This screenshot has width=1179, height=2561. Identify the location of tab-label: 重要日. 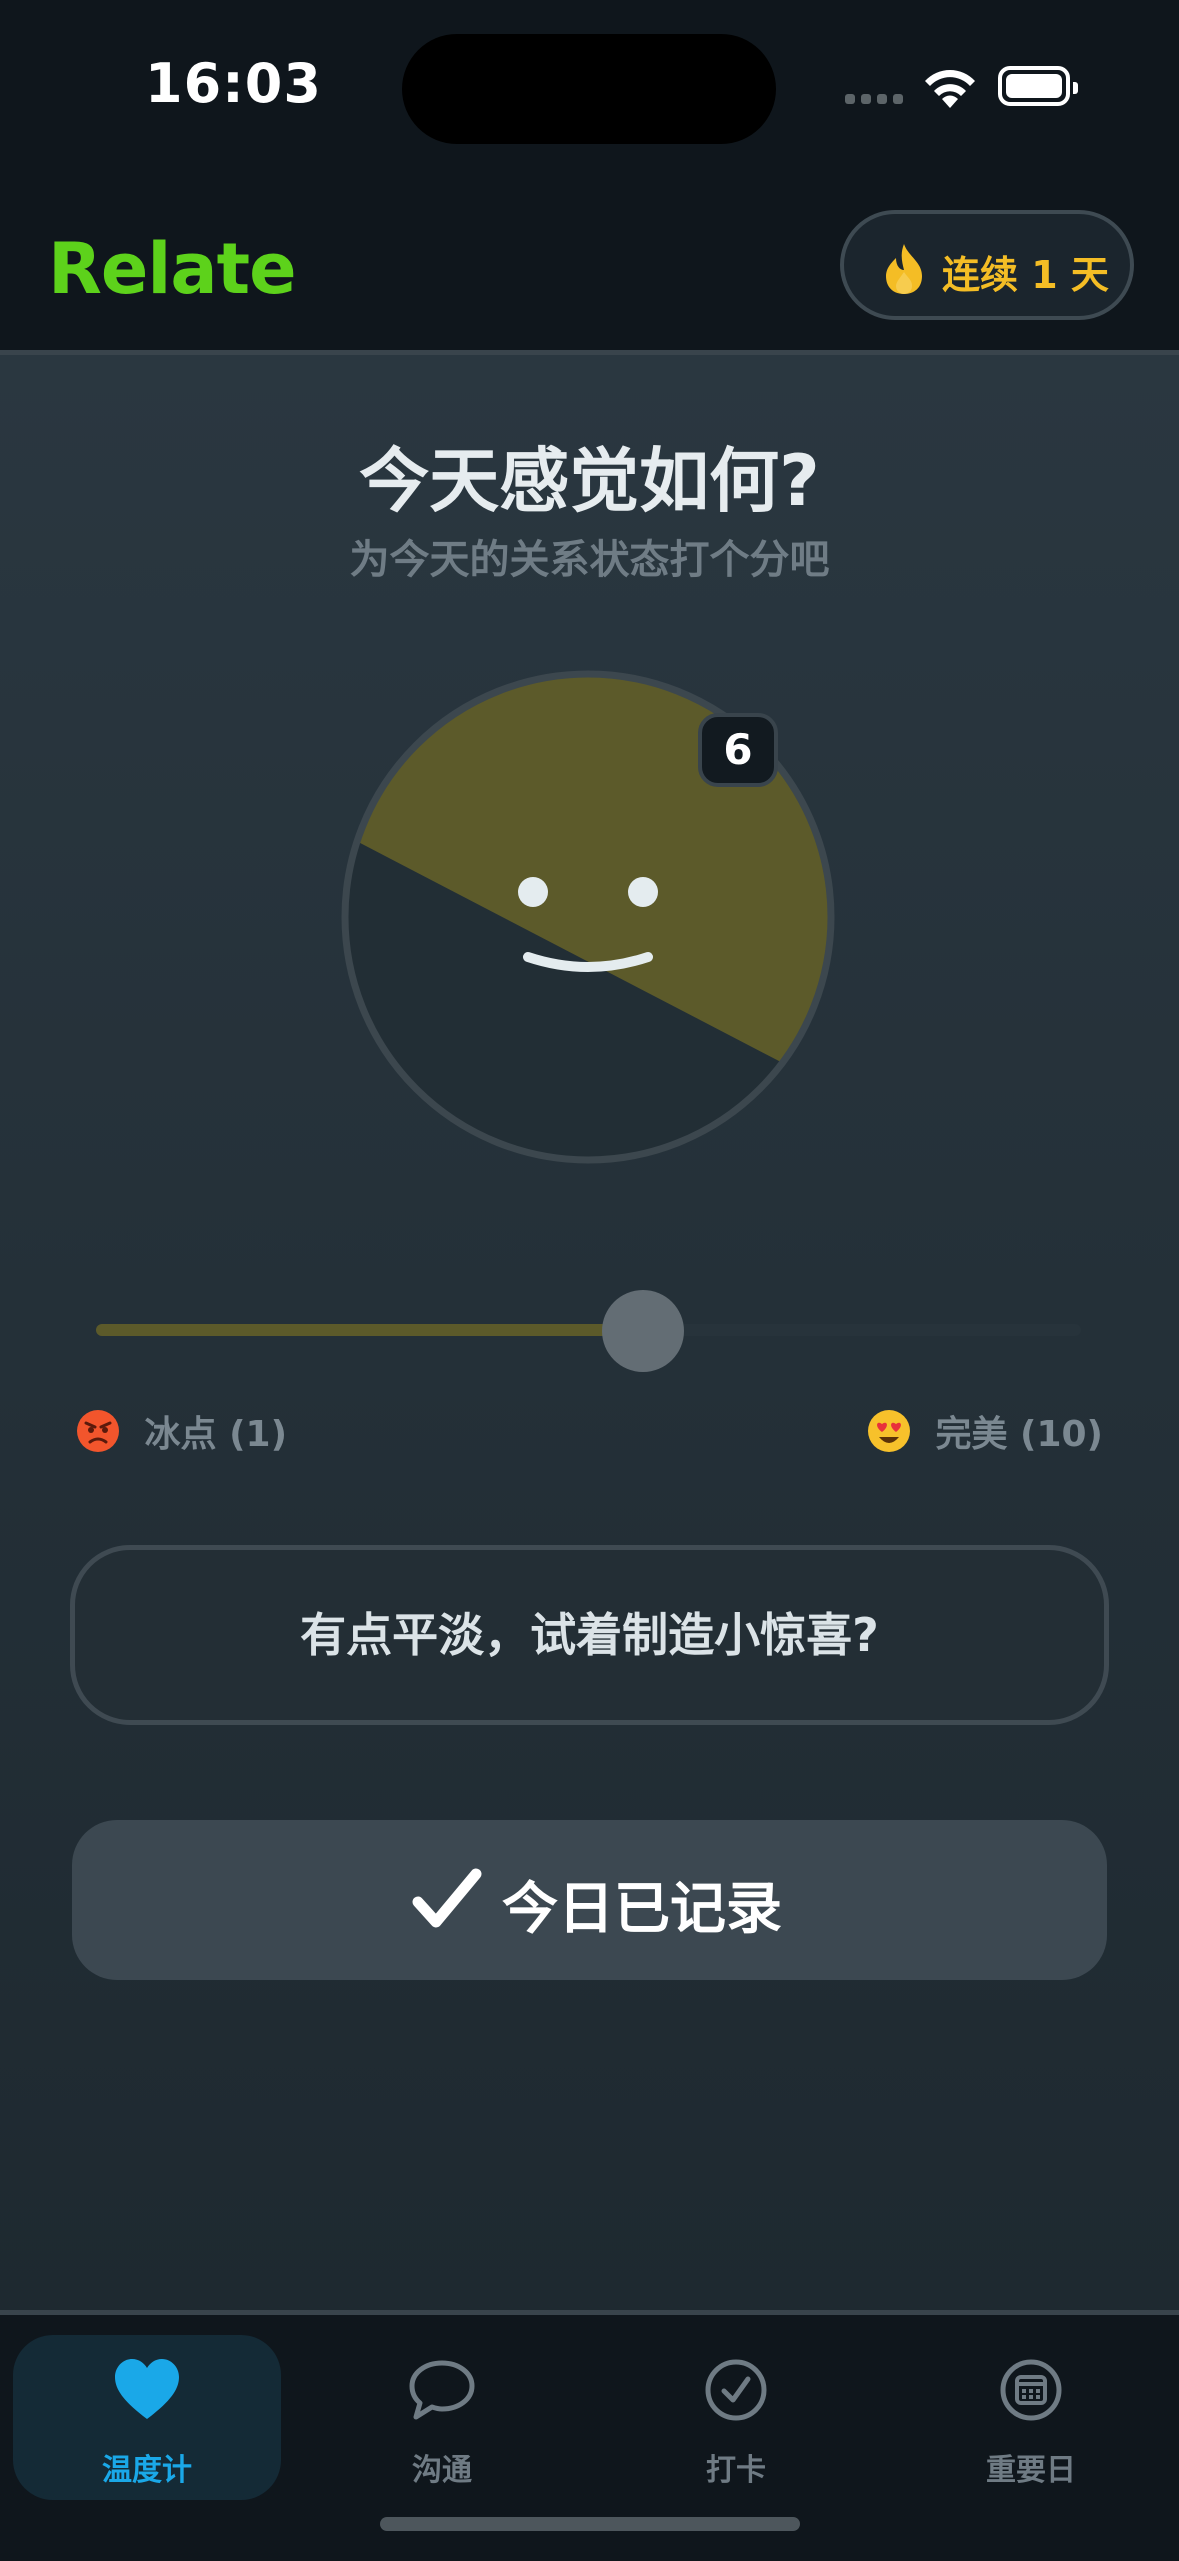
(1031, 2470).